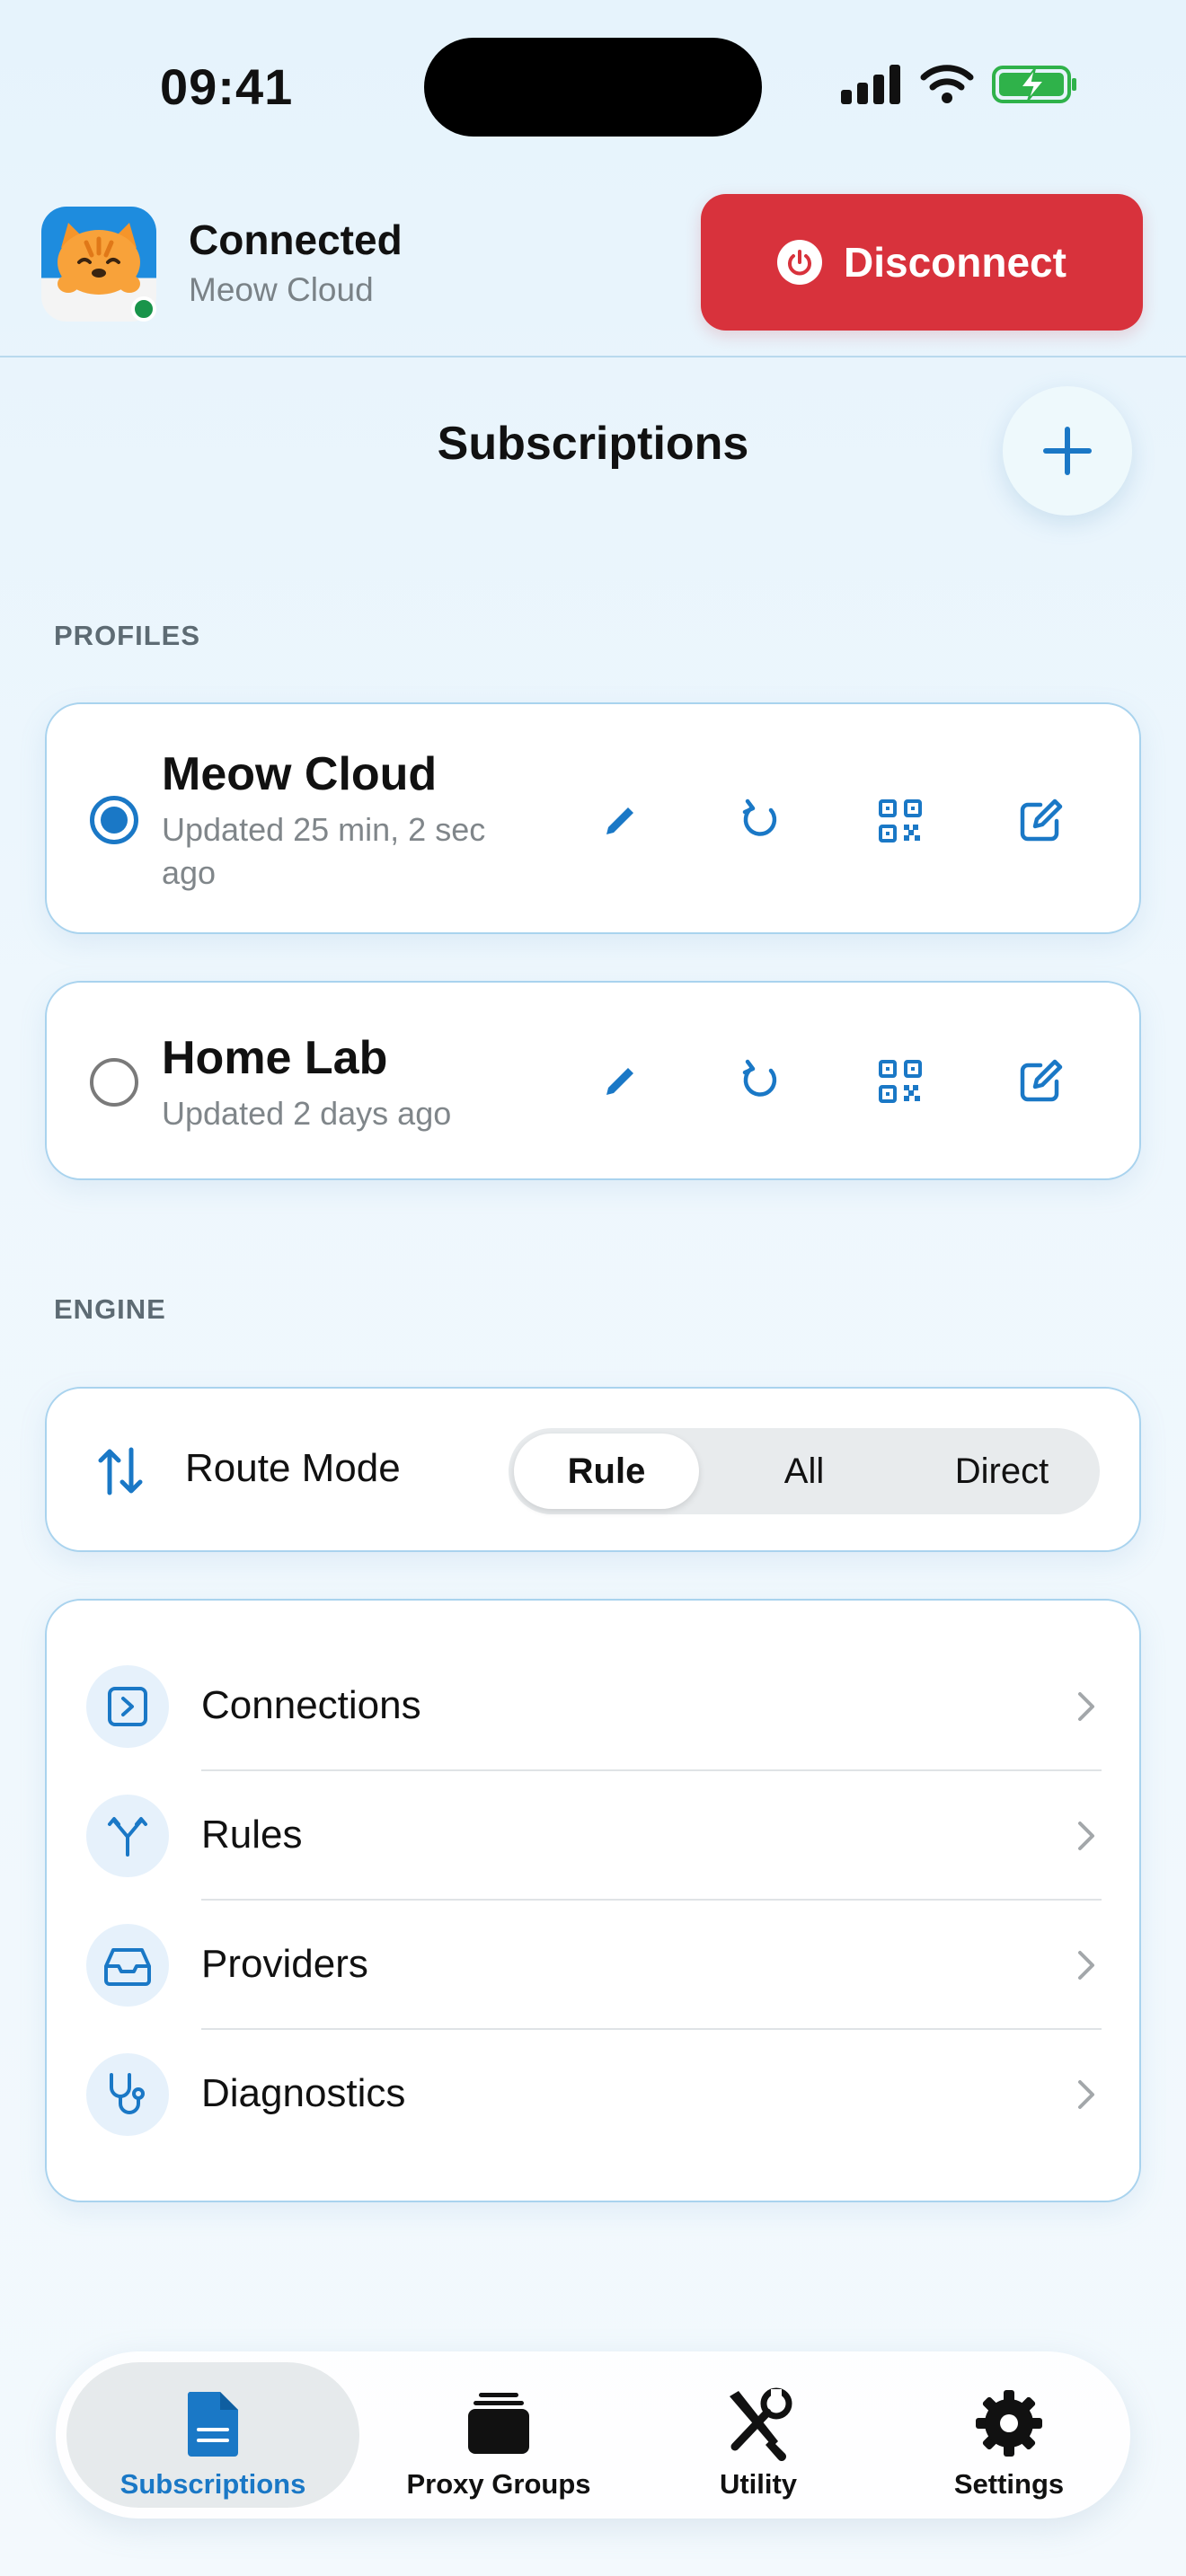  I want to click on nav-row-label: Providers, so click(284, 1964).